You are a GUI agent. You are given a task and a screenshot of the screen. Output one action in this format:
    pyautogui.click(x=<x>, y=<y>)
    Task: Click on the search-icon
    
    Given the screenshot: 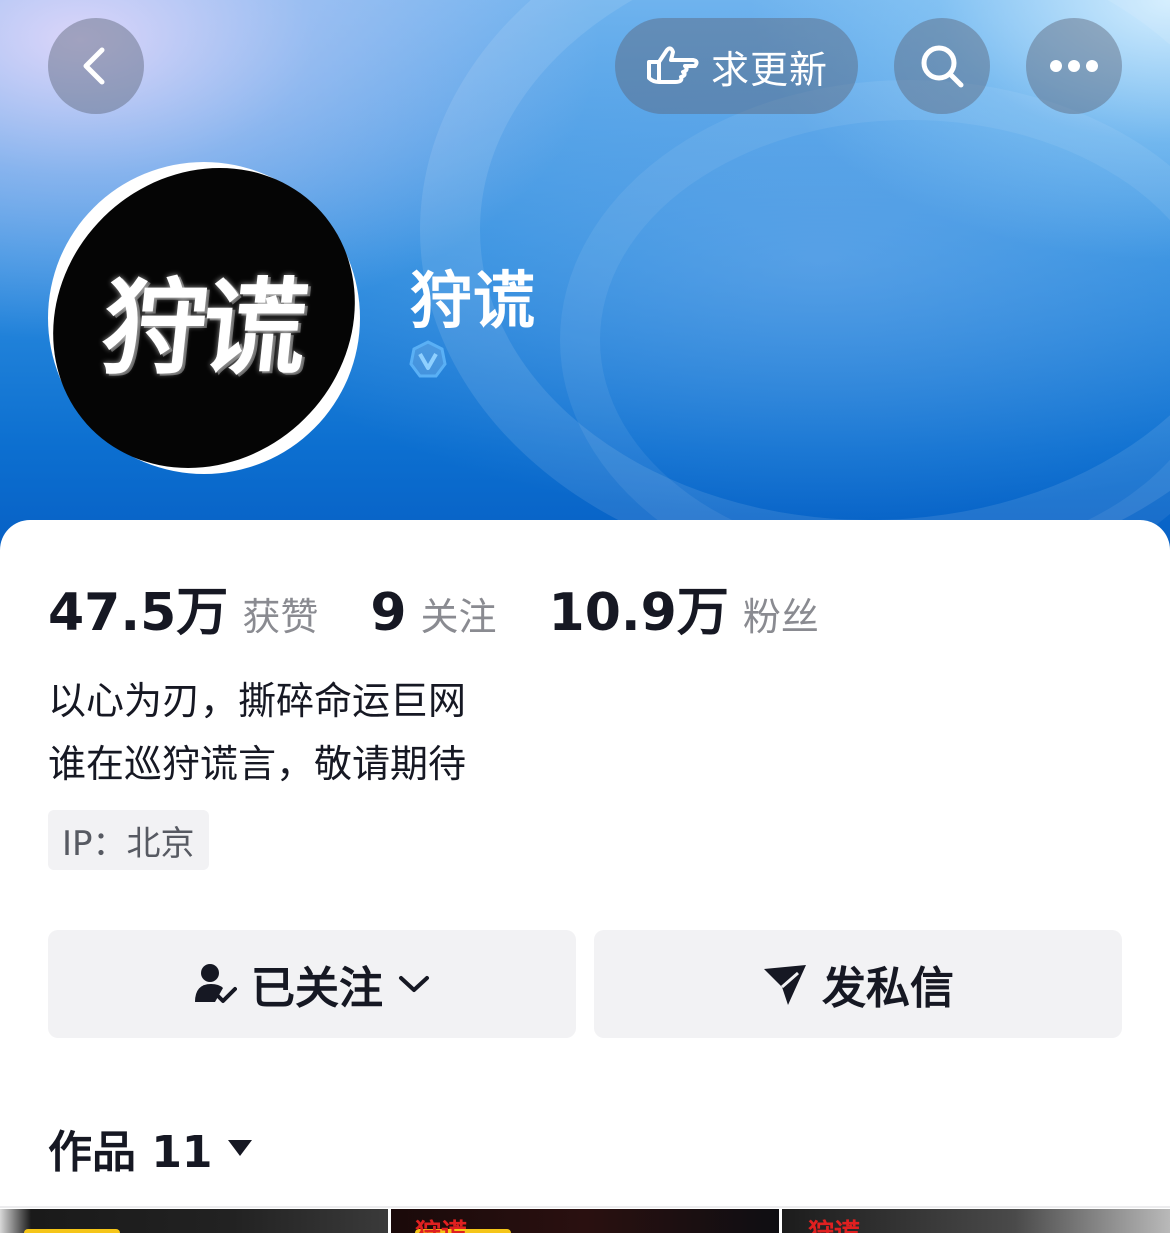 What is the action you would take?
    pyautogui.click(x=942, y=66)
    